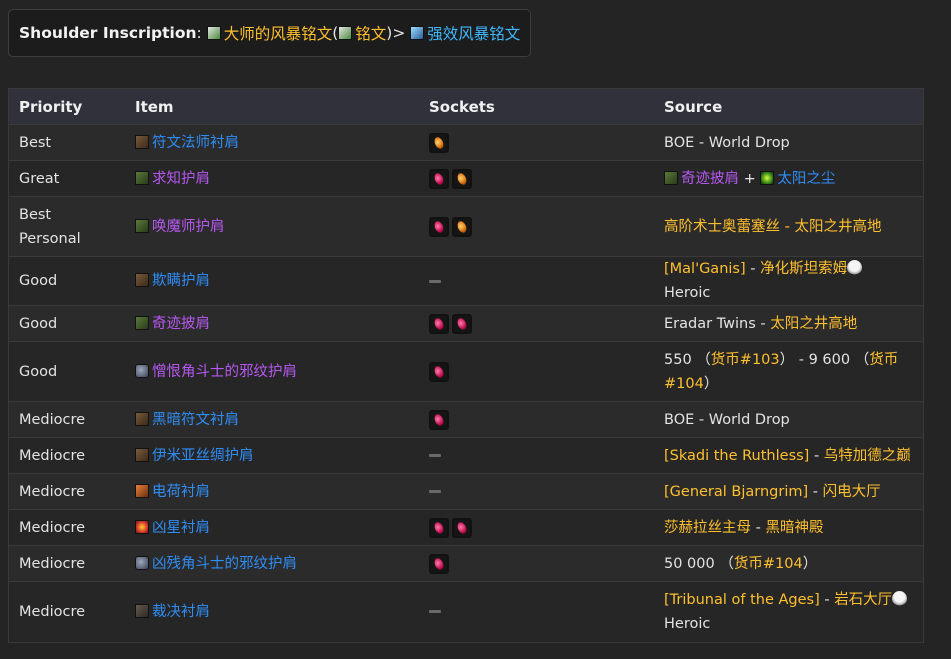 This screenshot has width=951, height=659. What do you see at coordinates (272, 419) in the screenshot?
I see `item-cell: 黑暗符文衬肩` at bounding box center [272, 419].